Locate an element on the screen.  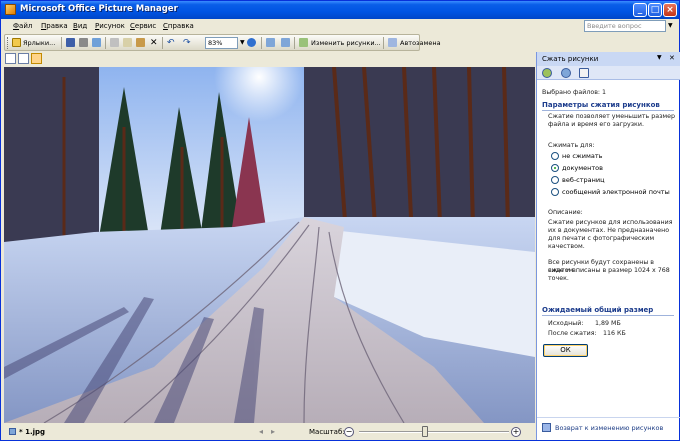
description-line2: их в документах. Не предназначено is located at coordinates (609, 230).